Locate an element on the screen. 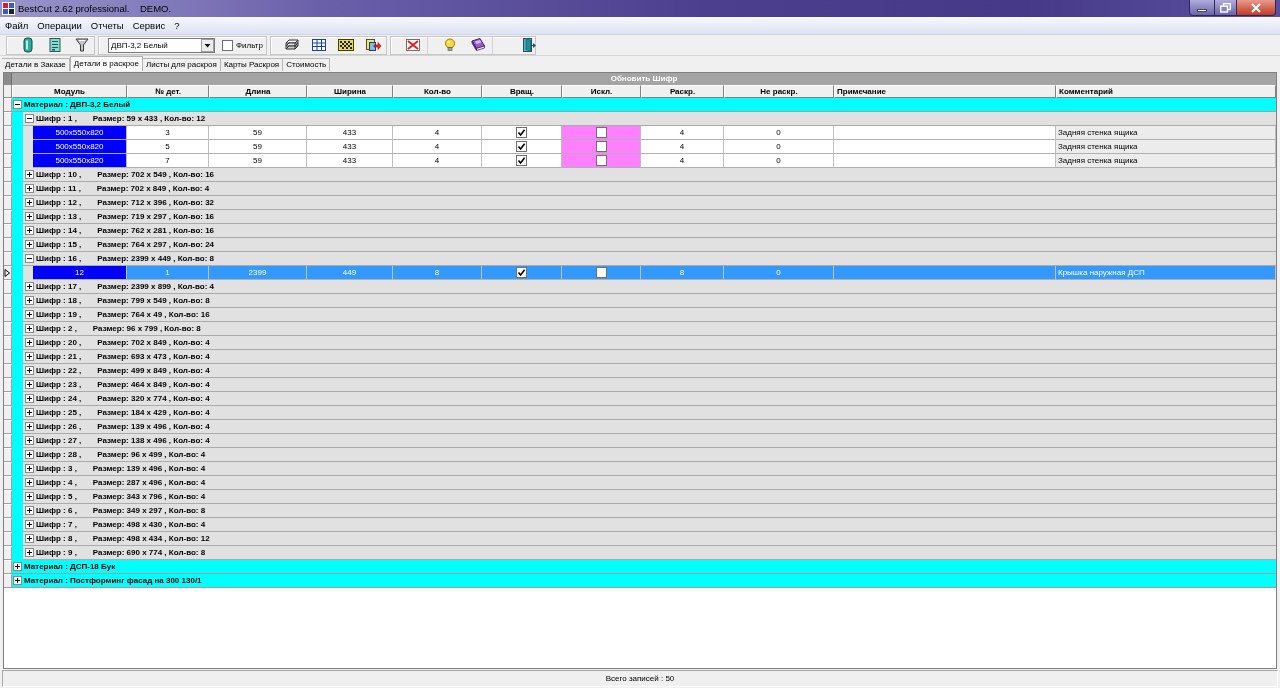 This screenshot has width=1280, height=688. column-header: Длина is located at coordinates (258, 91).